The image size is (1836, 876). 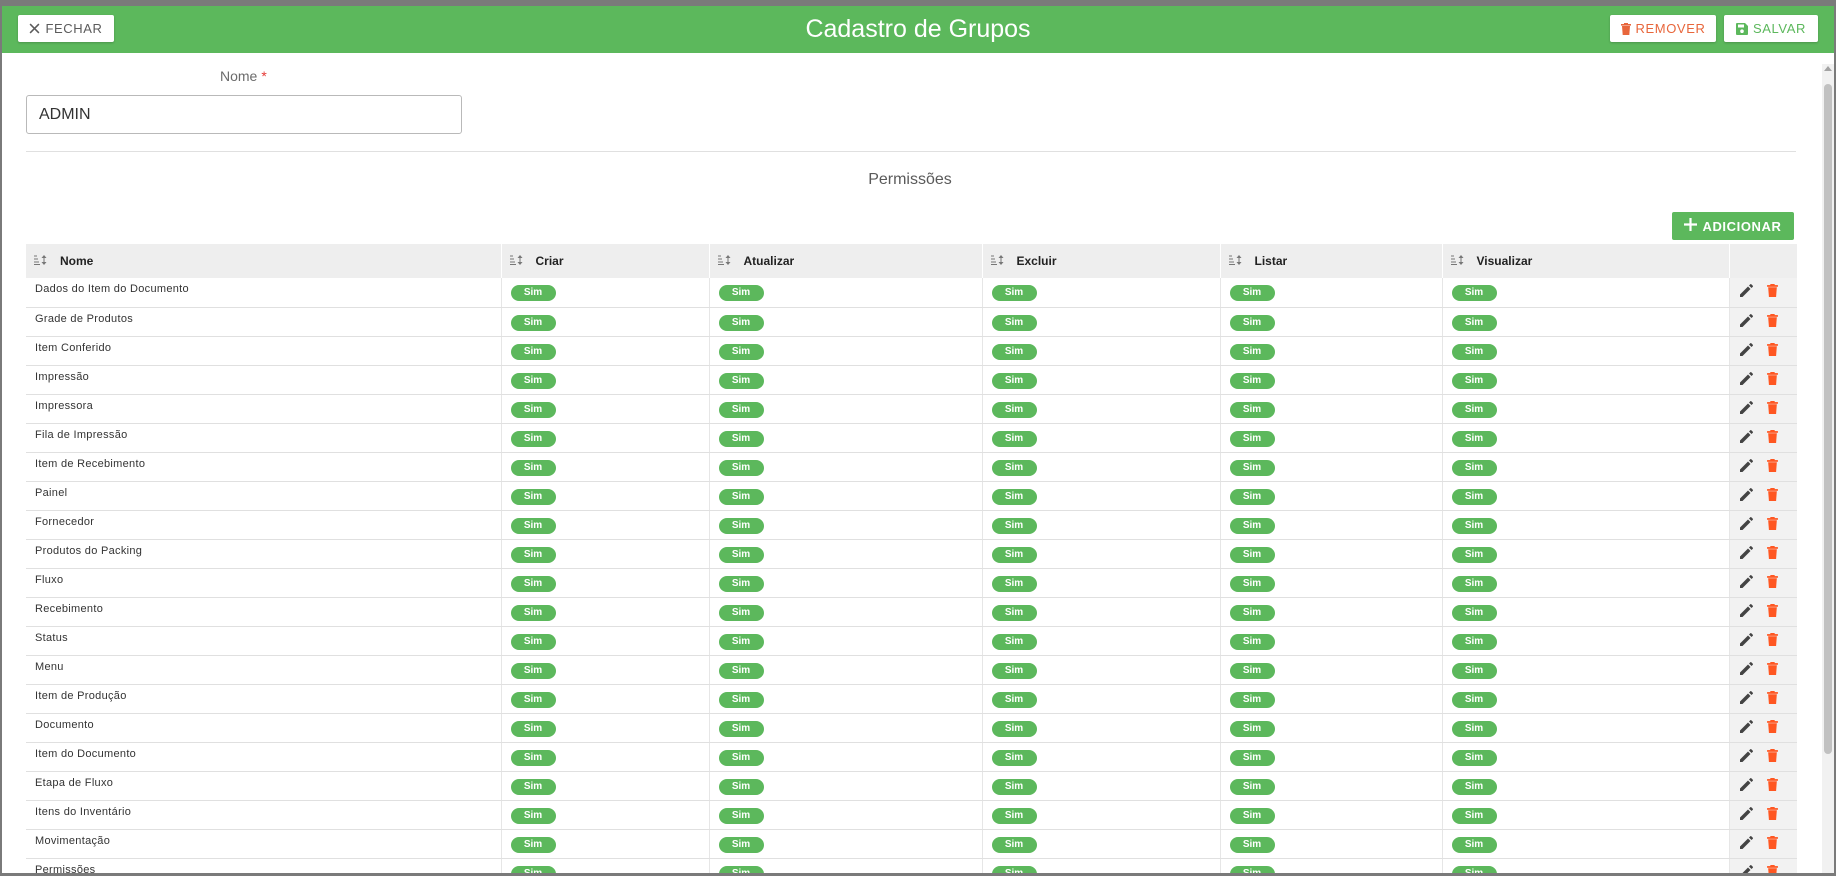 What do you see at coordinates (243, 76) in the screenshot?
I see `name-field-label: Nome *` at bounding box center [243, 76].